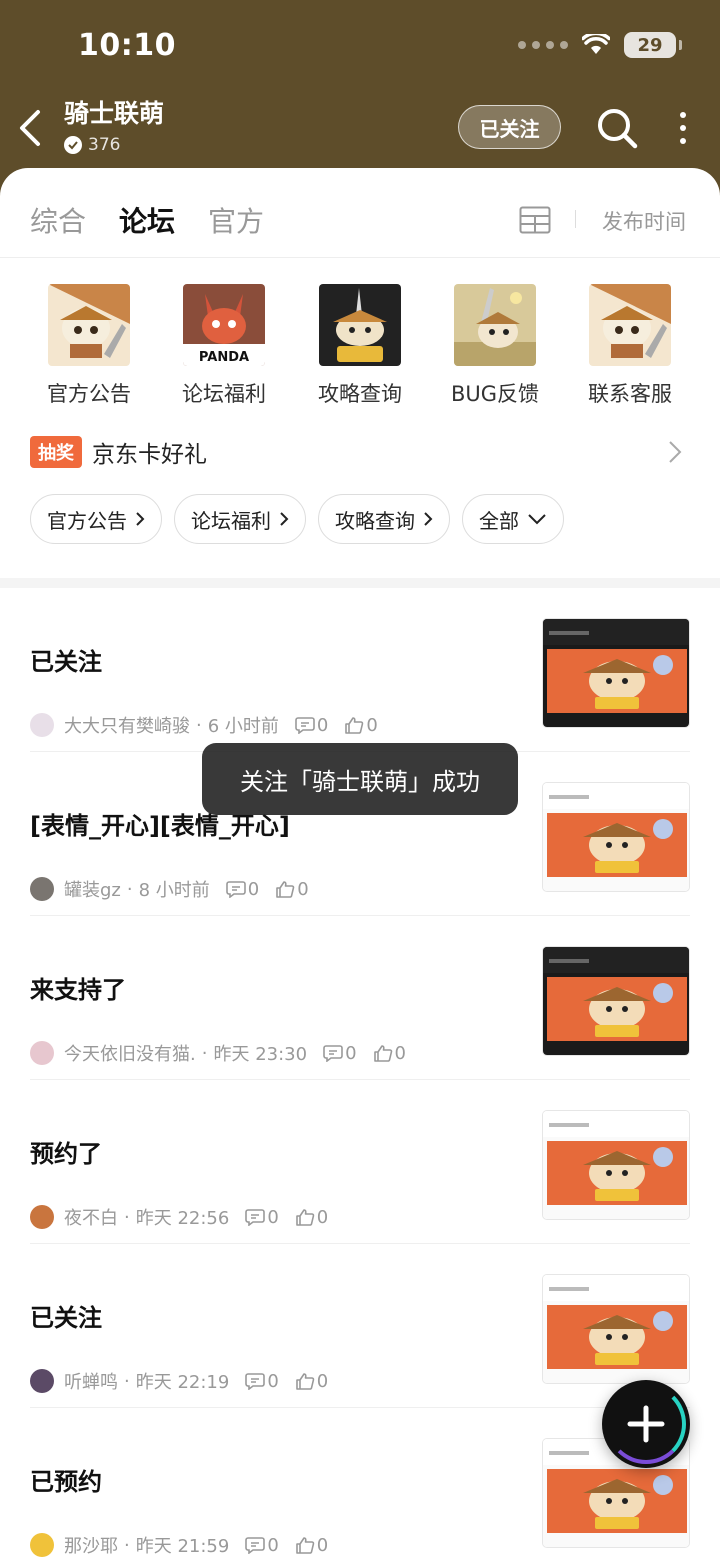 The width and height of the screenshot is (720, 1558). I want to click on post-author: 那沙耶, so click(91, 1545).